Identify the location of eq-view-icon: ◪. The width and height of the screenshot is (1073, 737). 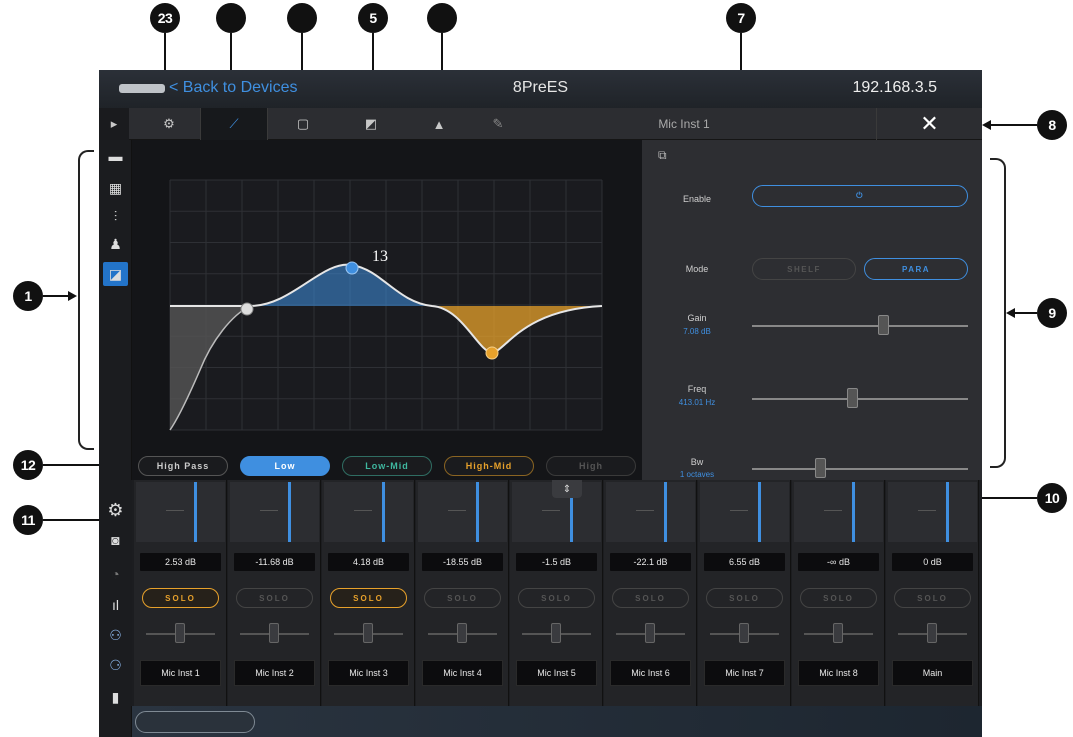
(115, 274).